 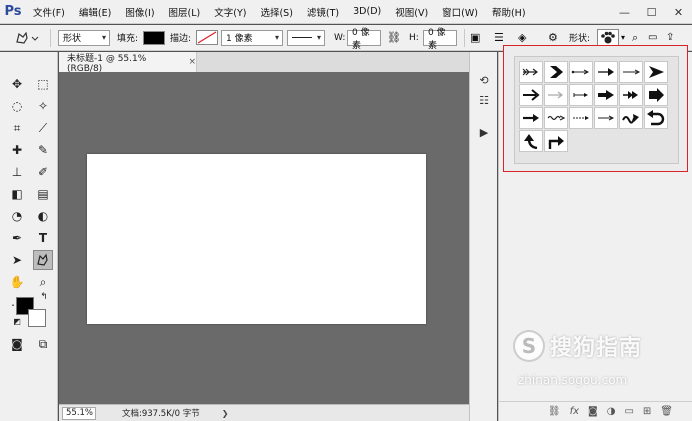 I want to click on fill-label: 填充:, so click(x=128, y=39).